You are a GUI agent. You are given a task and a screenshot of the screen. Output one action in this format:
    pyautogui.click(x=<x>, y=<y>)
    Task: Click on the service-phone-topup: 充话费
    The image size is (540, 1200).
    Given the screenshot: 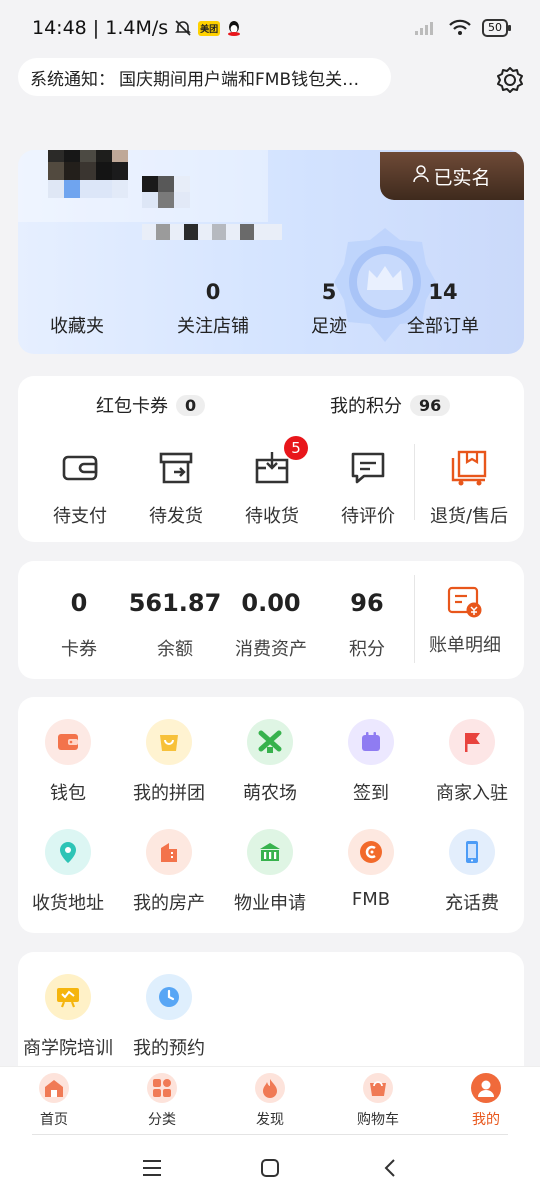 What is the action you would take?
    pyautogui.click(x=472, y=872)
    